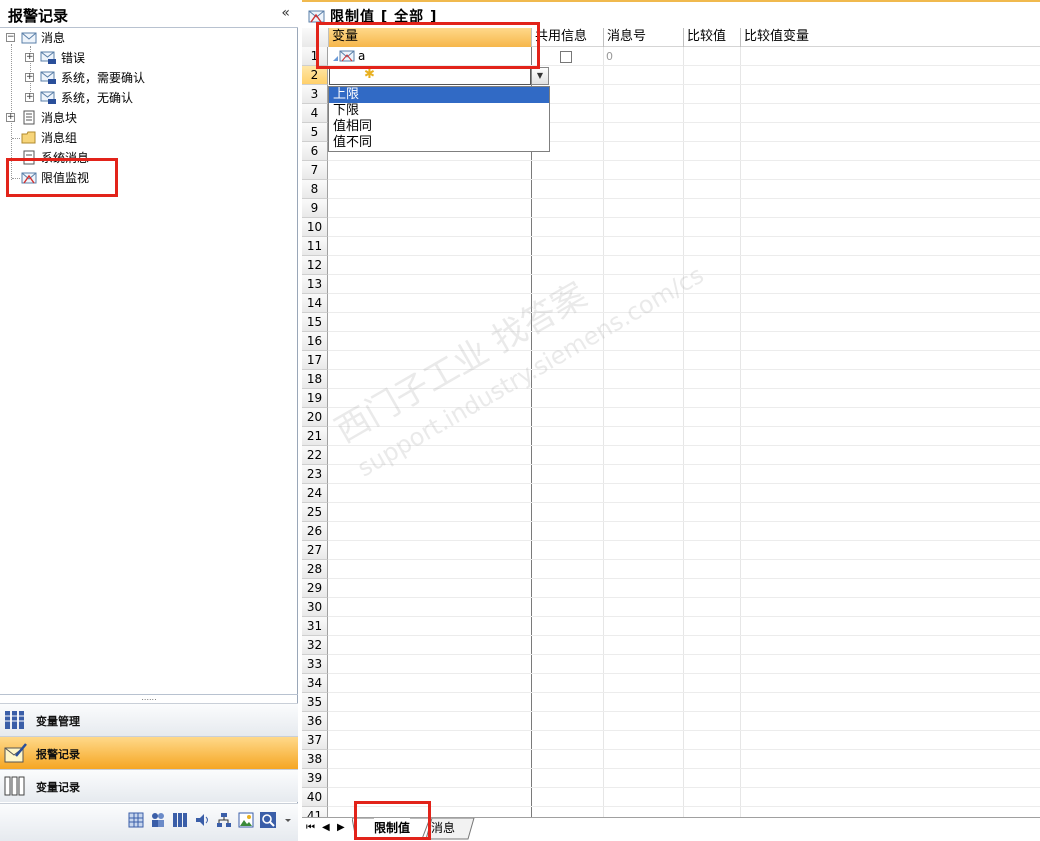 This screenshot has width=1040, height=841. What do you see at coordinates (315, 812) in the screenshot?
I see `row-header: 41` at bounding box center [315, 812].